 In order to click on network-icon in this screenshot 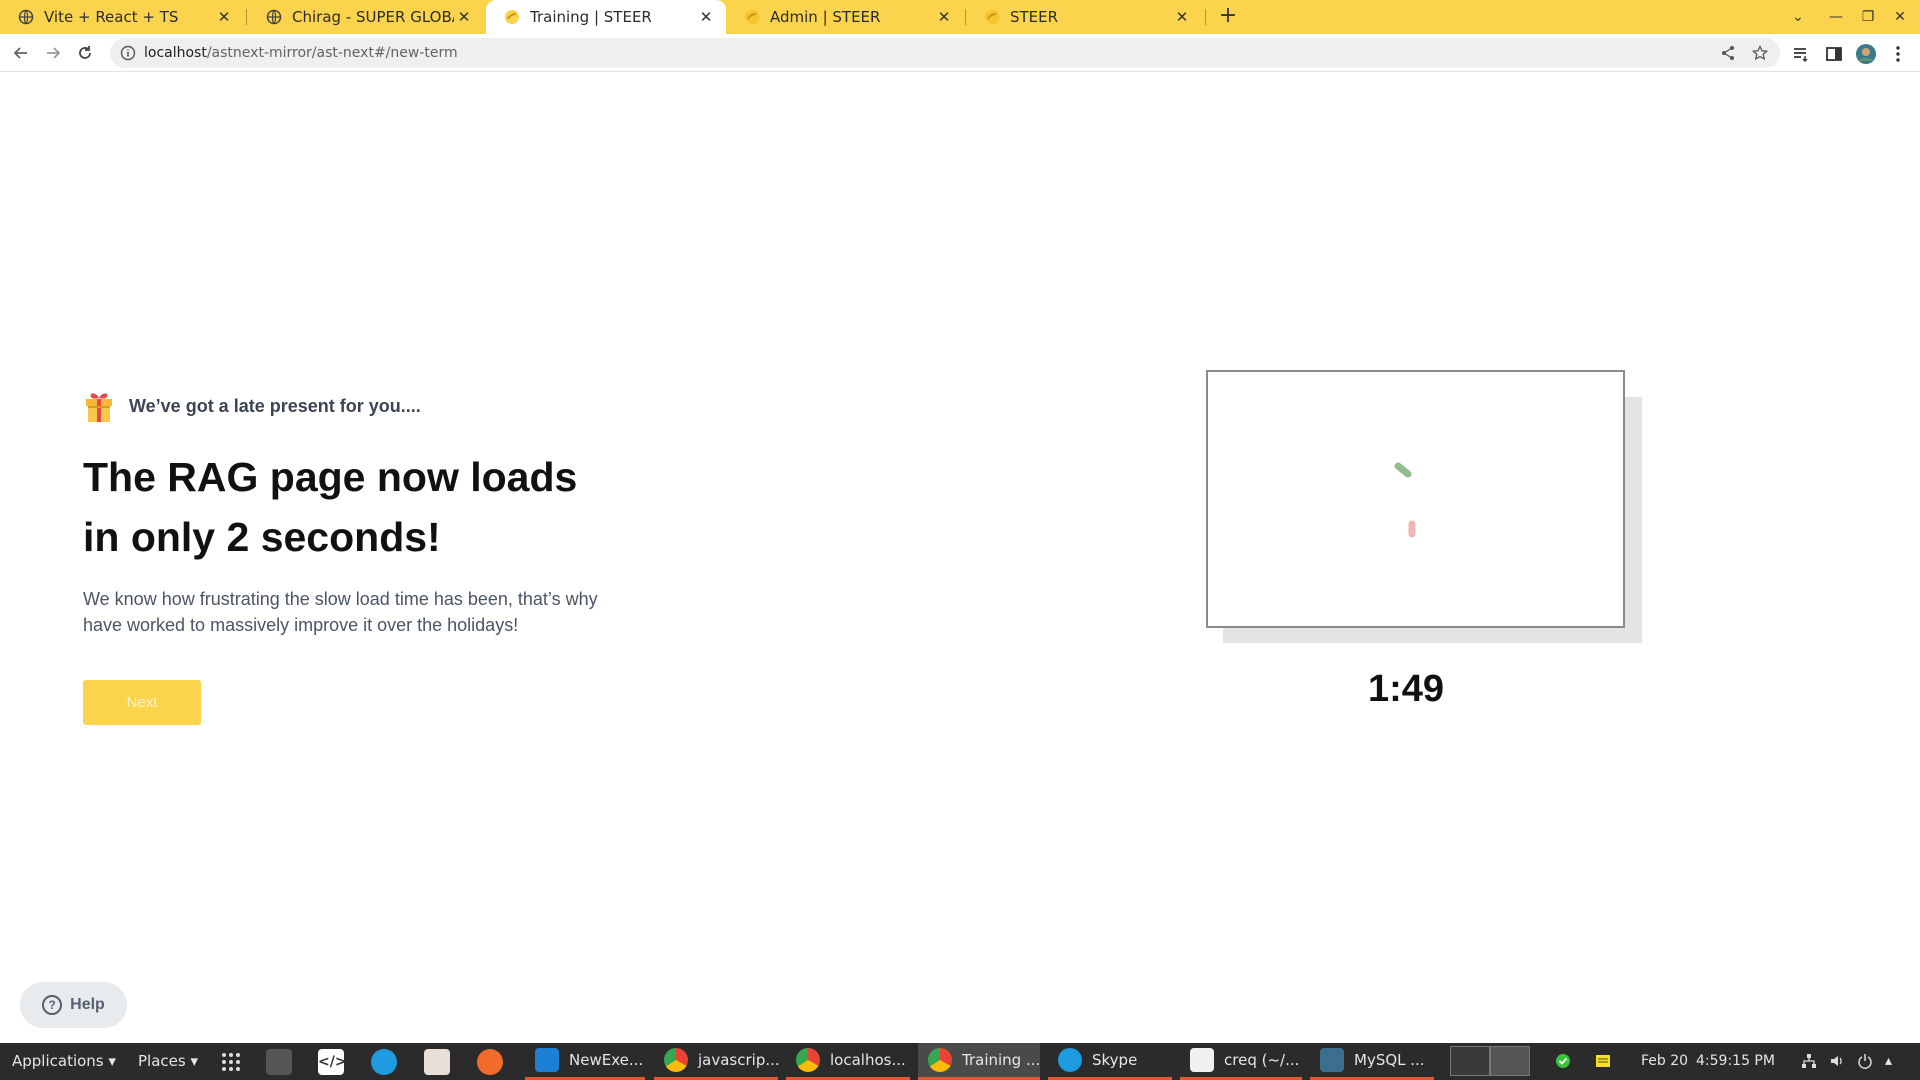, I will do `click(1809, 1061)`.